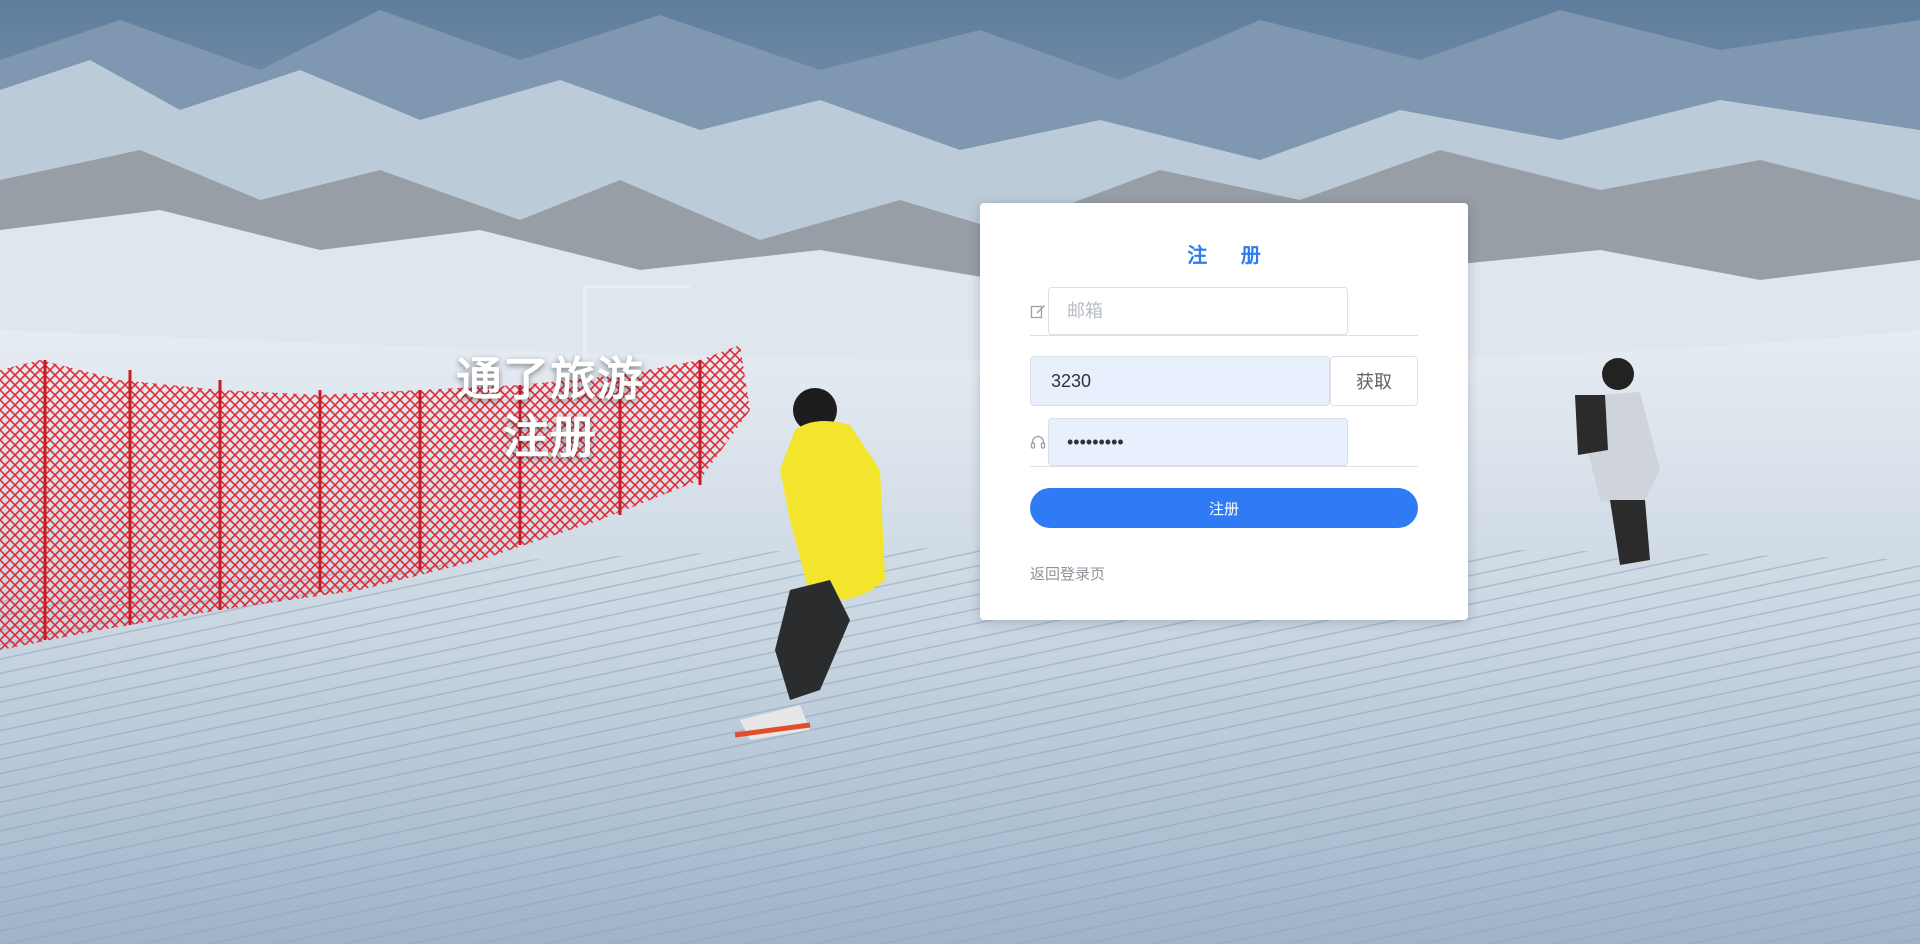 The image size is (1920, 944). I want to click on email-row, so click(1224, 311).